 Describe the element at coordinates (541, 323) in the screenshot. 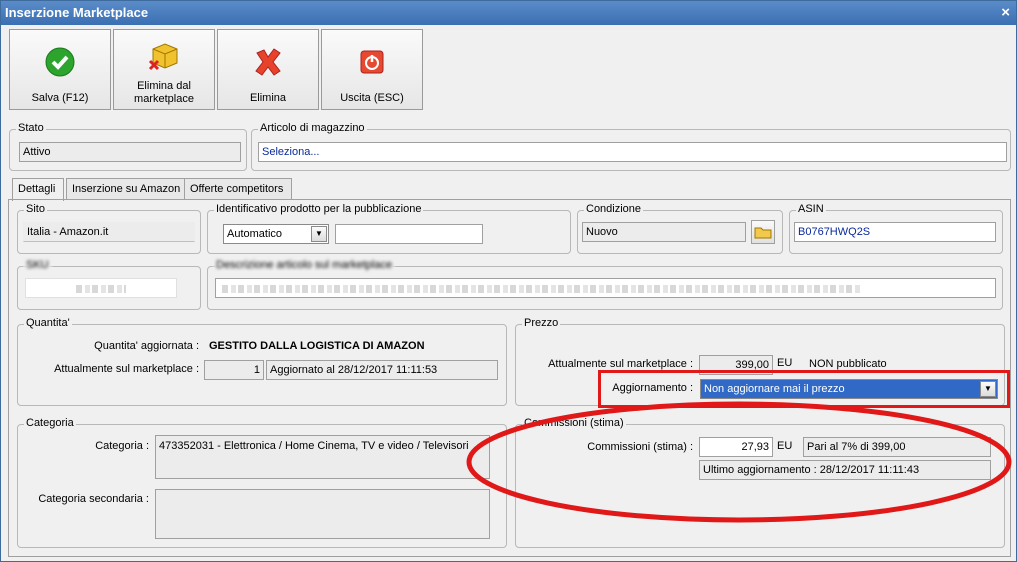

I see `prezzo-label: Prezzo` at that location.